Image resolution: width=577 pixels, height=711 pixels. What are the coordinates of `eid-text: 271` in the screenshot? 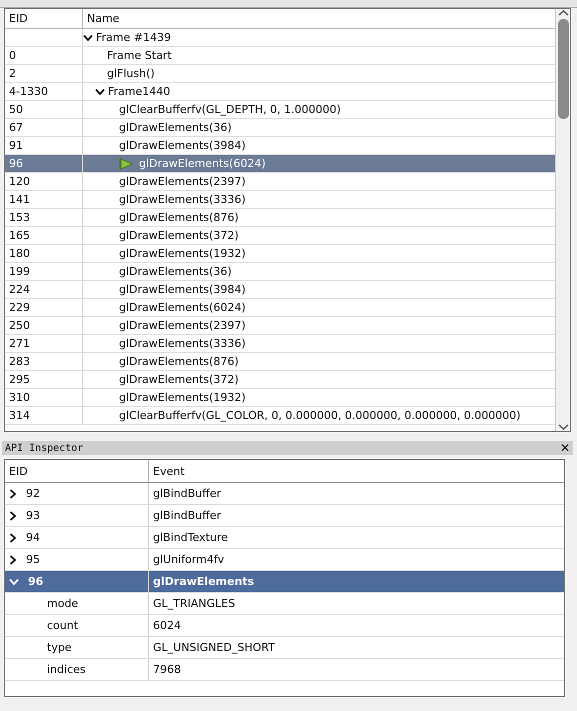 It's located at (19, 343).